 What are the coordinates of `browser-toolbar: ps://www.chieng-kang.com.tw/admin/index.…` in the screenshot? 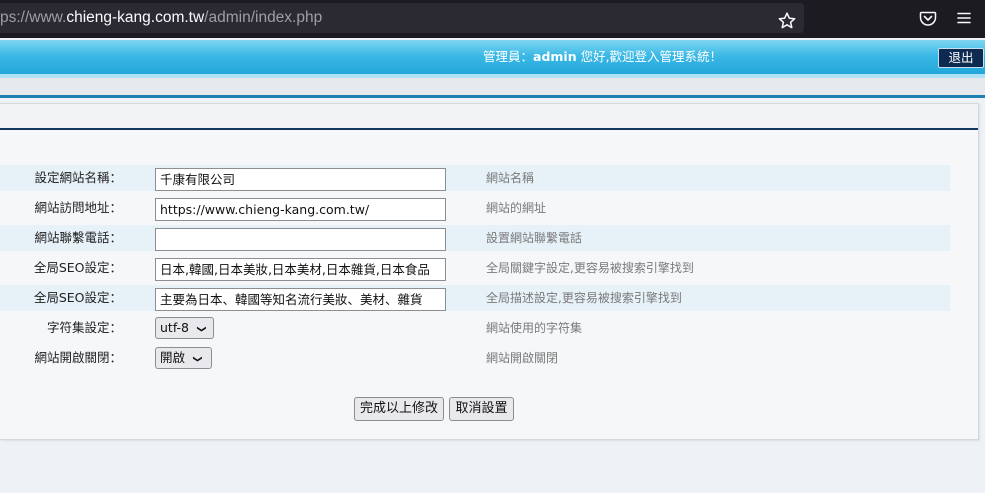 It's located at (492, 19).